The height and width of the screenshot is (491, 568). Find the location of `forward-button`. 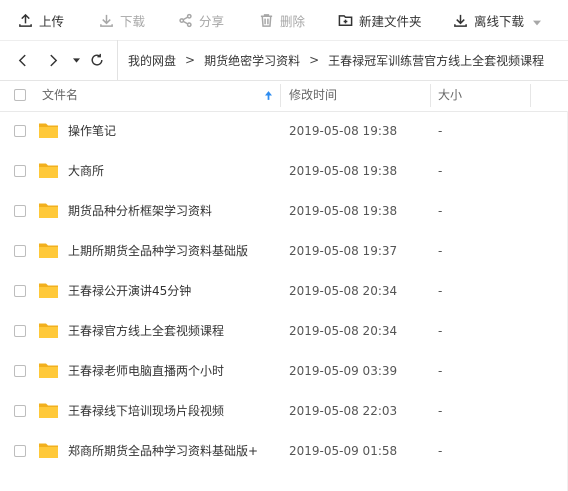

forward-button is located at coordinates (53, 60).